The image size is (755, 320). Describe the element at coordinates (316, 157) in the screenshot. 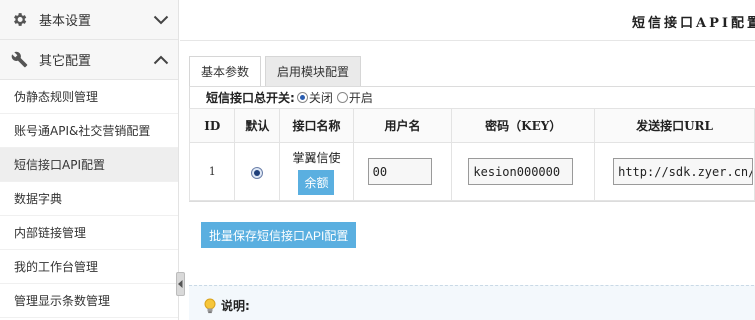

I see `provider-name: 掌翼信使` at that location.